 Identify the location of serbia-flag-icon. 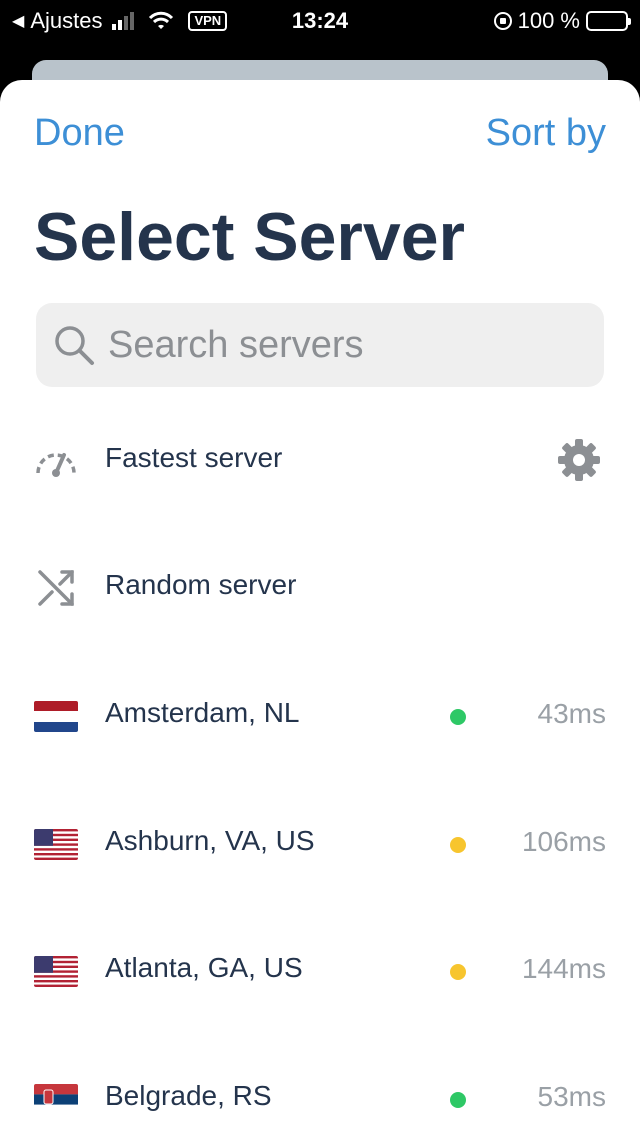
(56, 1099).